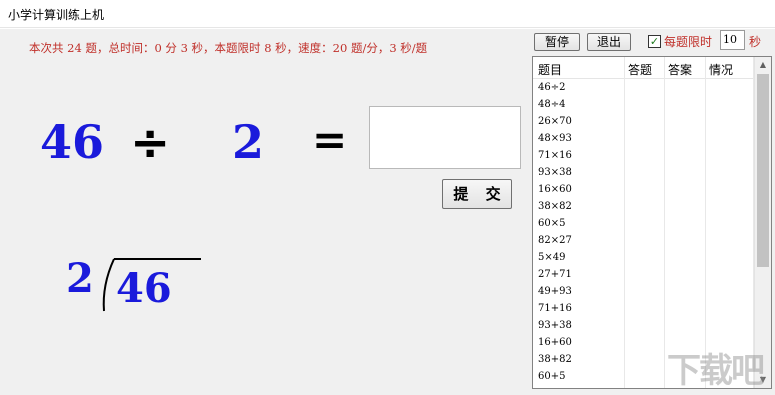  I want to click on column-header-problem: 题目, so click(550, 69).